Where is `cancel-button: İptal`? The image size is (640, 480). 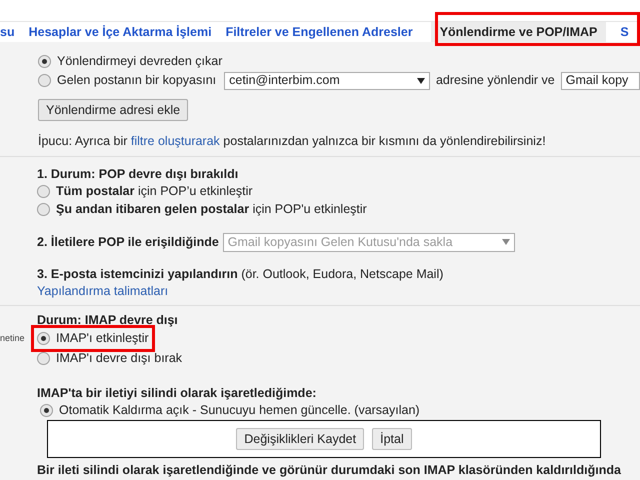 cancel-button: İptal is located at coordinates (392, 439).